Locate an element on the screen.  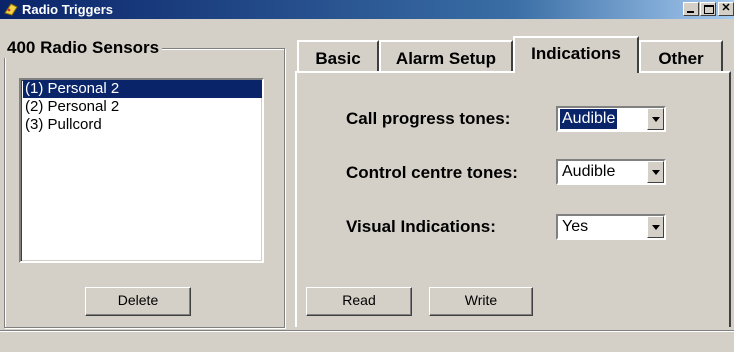
app-icon is located at coordinates (11, 9).